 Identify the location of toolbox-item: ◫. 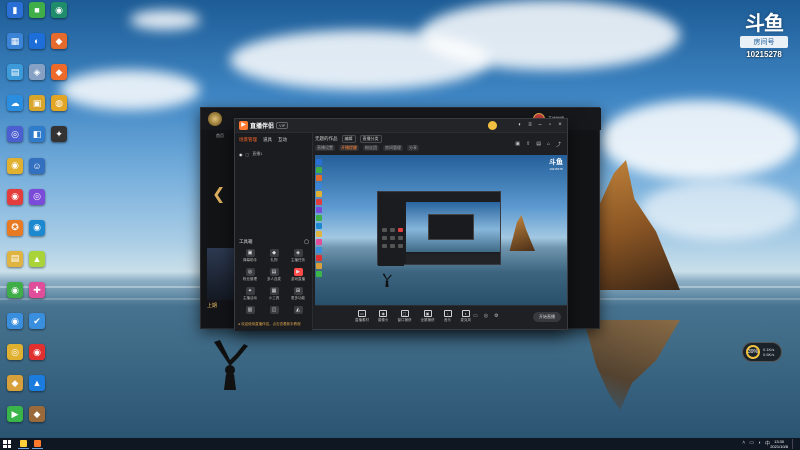
(274, 310).